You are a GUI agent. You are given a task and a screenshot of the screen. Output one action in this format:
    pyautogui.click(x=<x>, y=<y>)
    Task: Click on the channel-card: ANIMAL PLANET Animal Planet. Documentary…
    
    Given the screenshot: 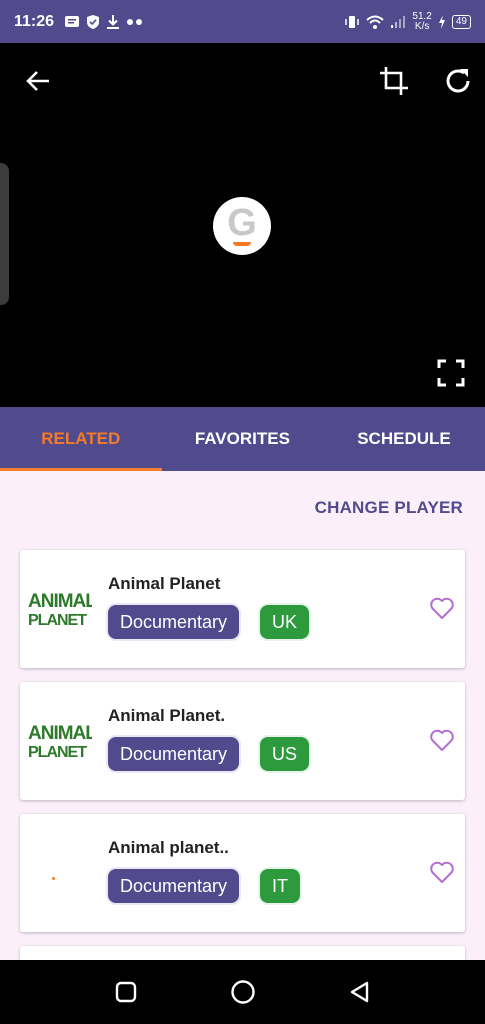 What is the action you would take?
    pyautogui.click(x=242, y=741)
    